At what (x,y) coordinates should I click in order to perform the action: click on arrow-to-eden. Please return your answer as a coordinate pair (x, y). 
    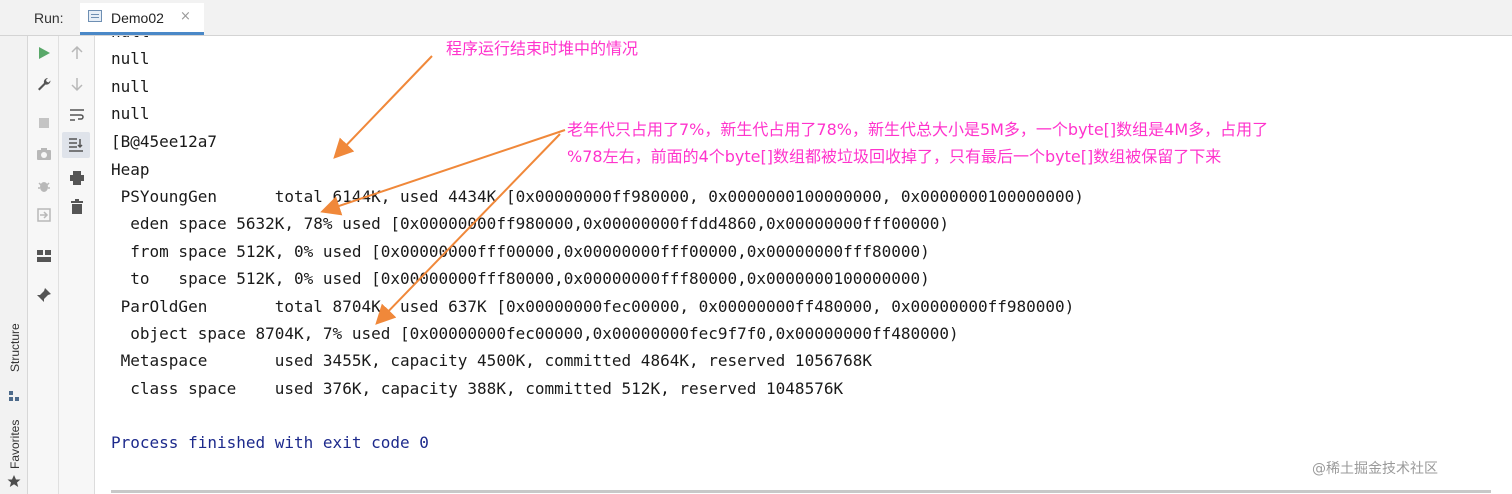
    Looking at the image, I should click on (443, 172).